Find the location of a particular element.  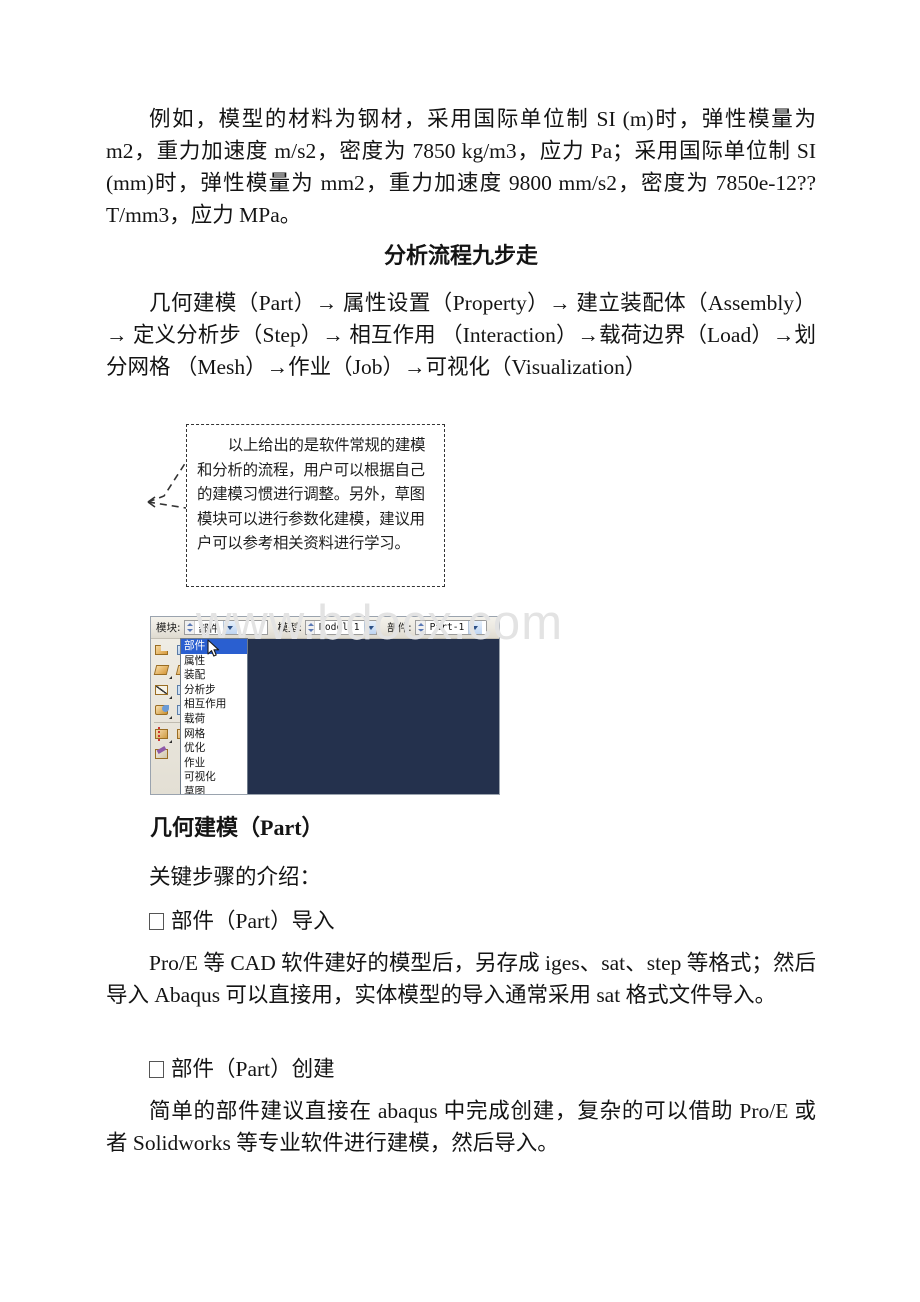

part-combobox: Part-1 is located at coordinates (450, 627).